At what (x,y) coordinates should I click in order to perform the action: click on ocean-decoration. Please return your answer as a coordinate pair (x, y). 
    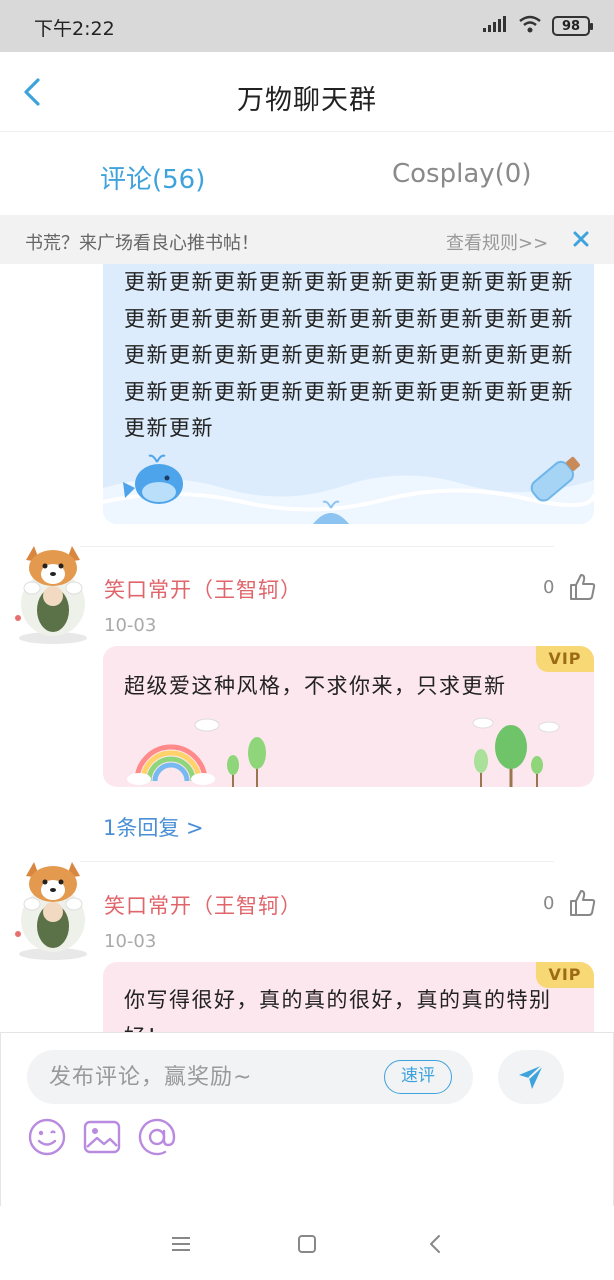
    Looking at the image, I should click on (348, 489).